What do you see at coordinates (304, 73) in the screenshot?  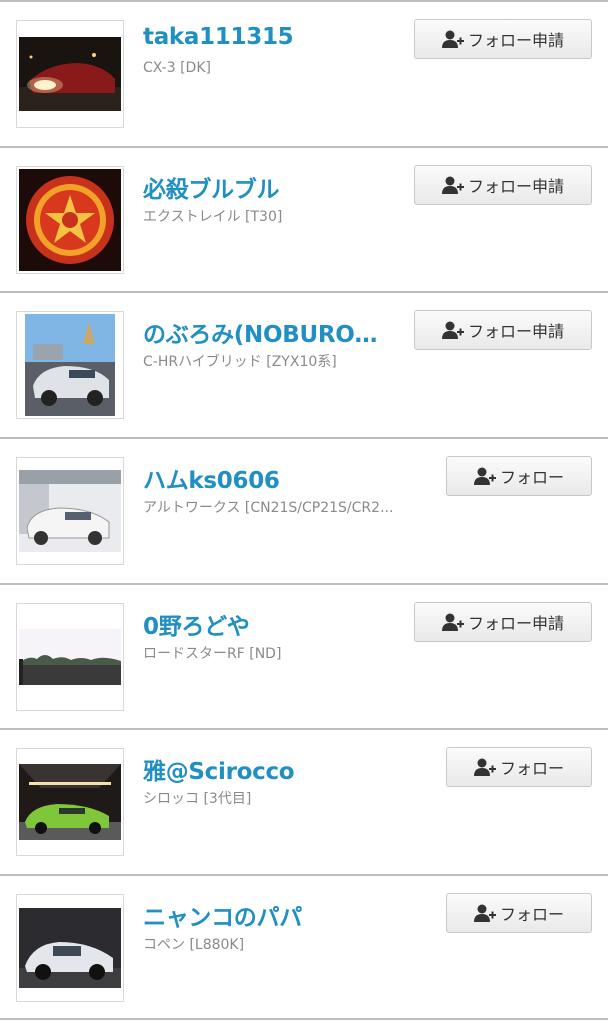 I see `user-row: taka111315 CX-3 [DK] フォロー申請` at bounding box center [304, 73].